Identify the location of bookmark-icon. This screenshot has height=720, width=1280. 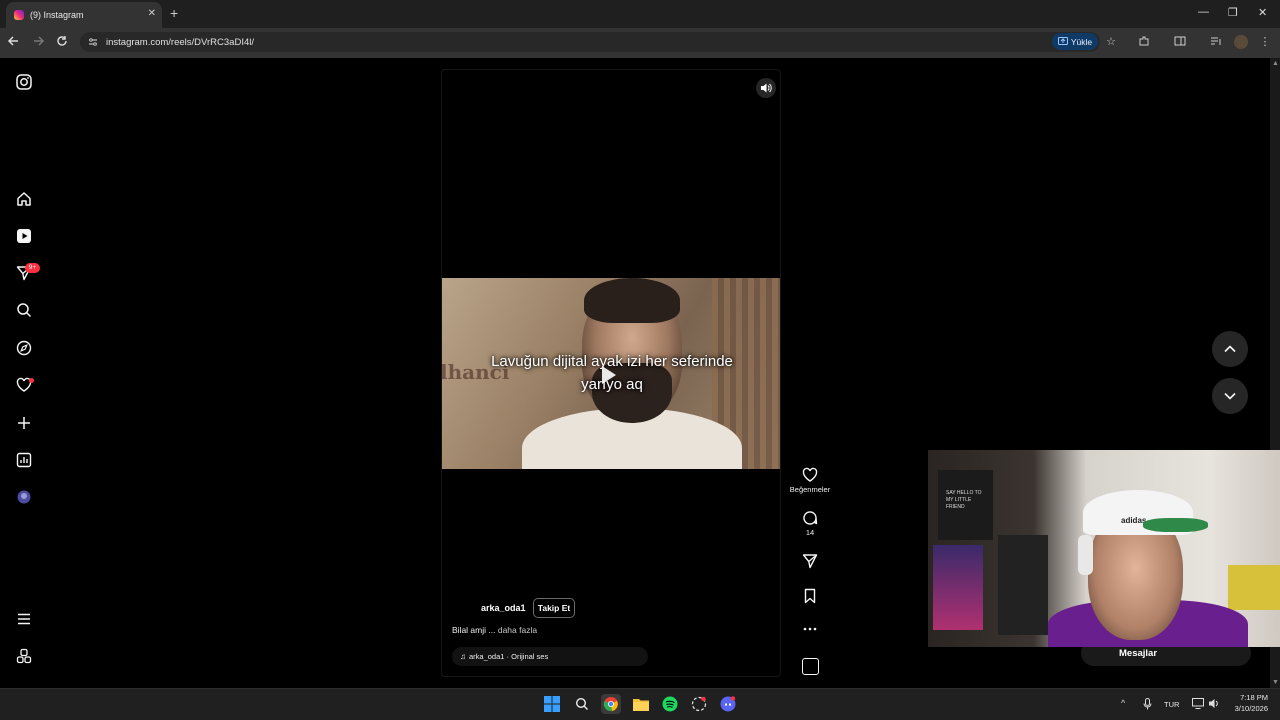
(810, 596).